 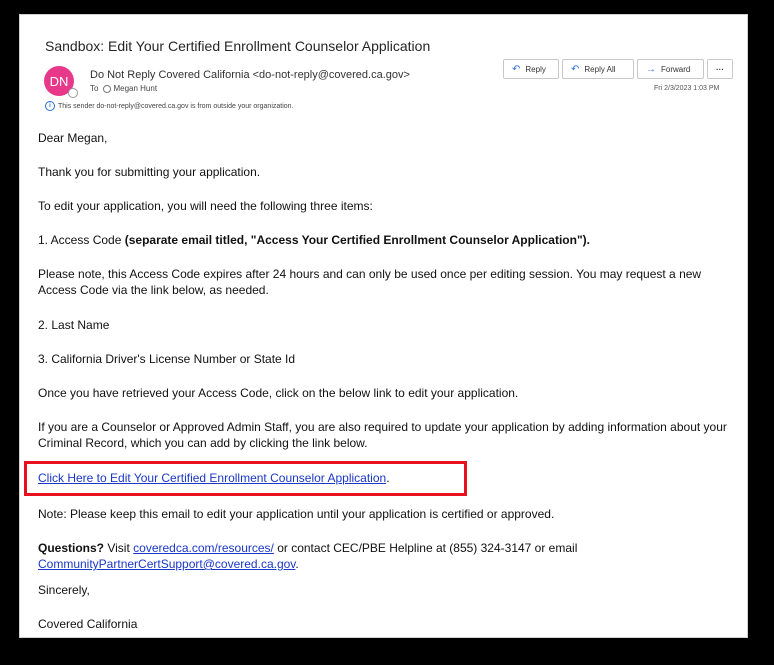 I want to click on more-actions-button: ···, so click(x=720, y=69).